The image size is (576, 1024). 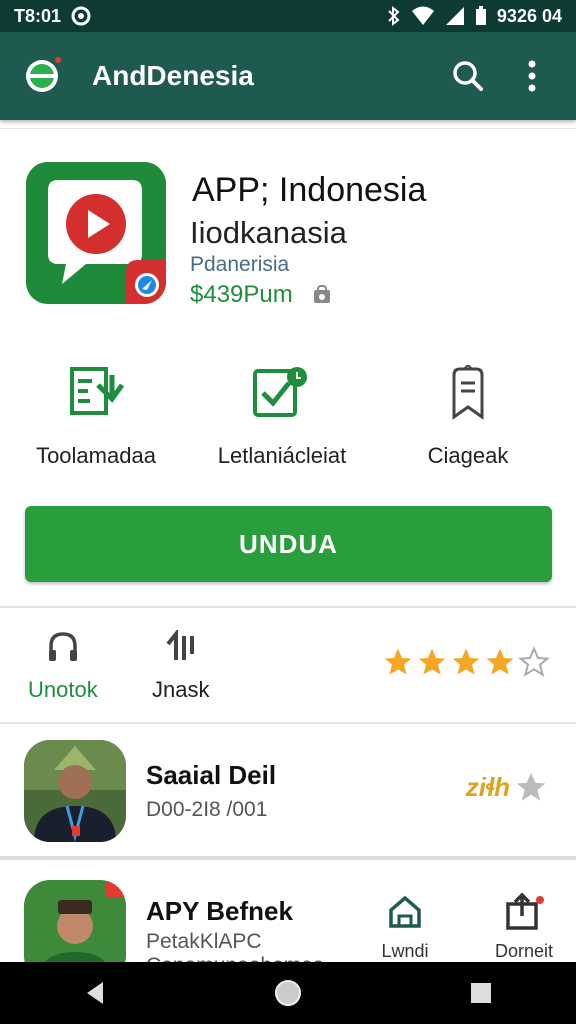 I want to click on review-author: APY Befnek, so click(x=219, y=911).